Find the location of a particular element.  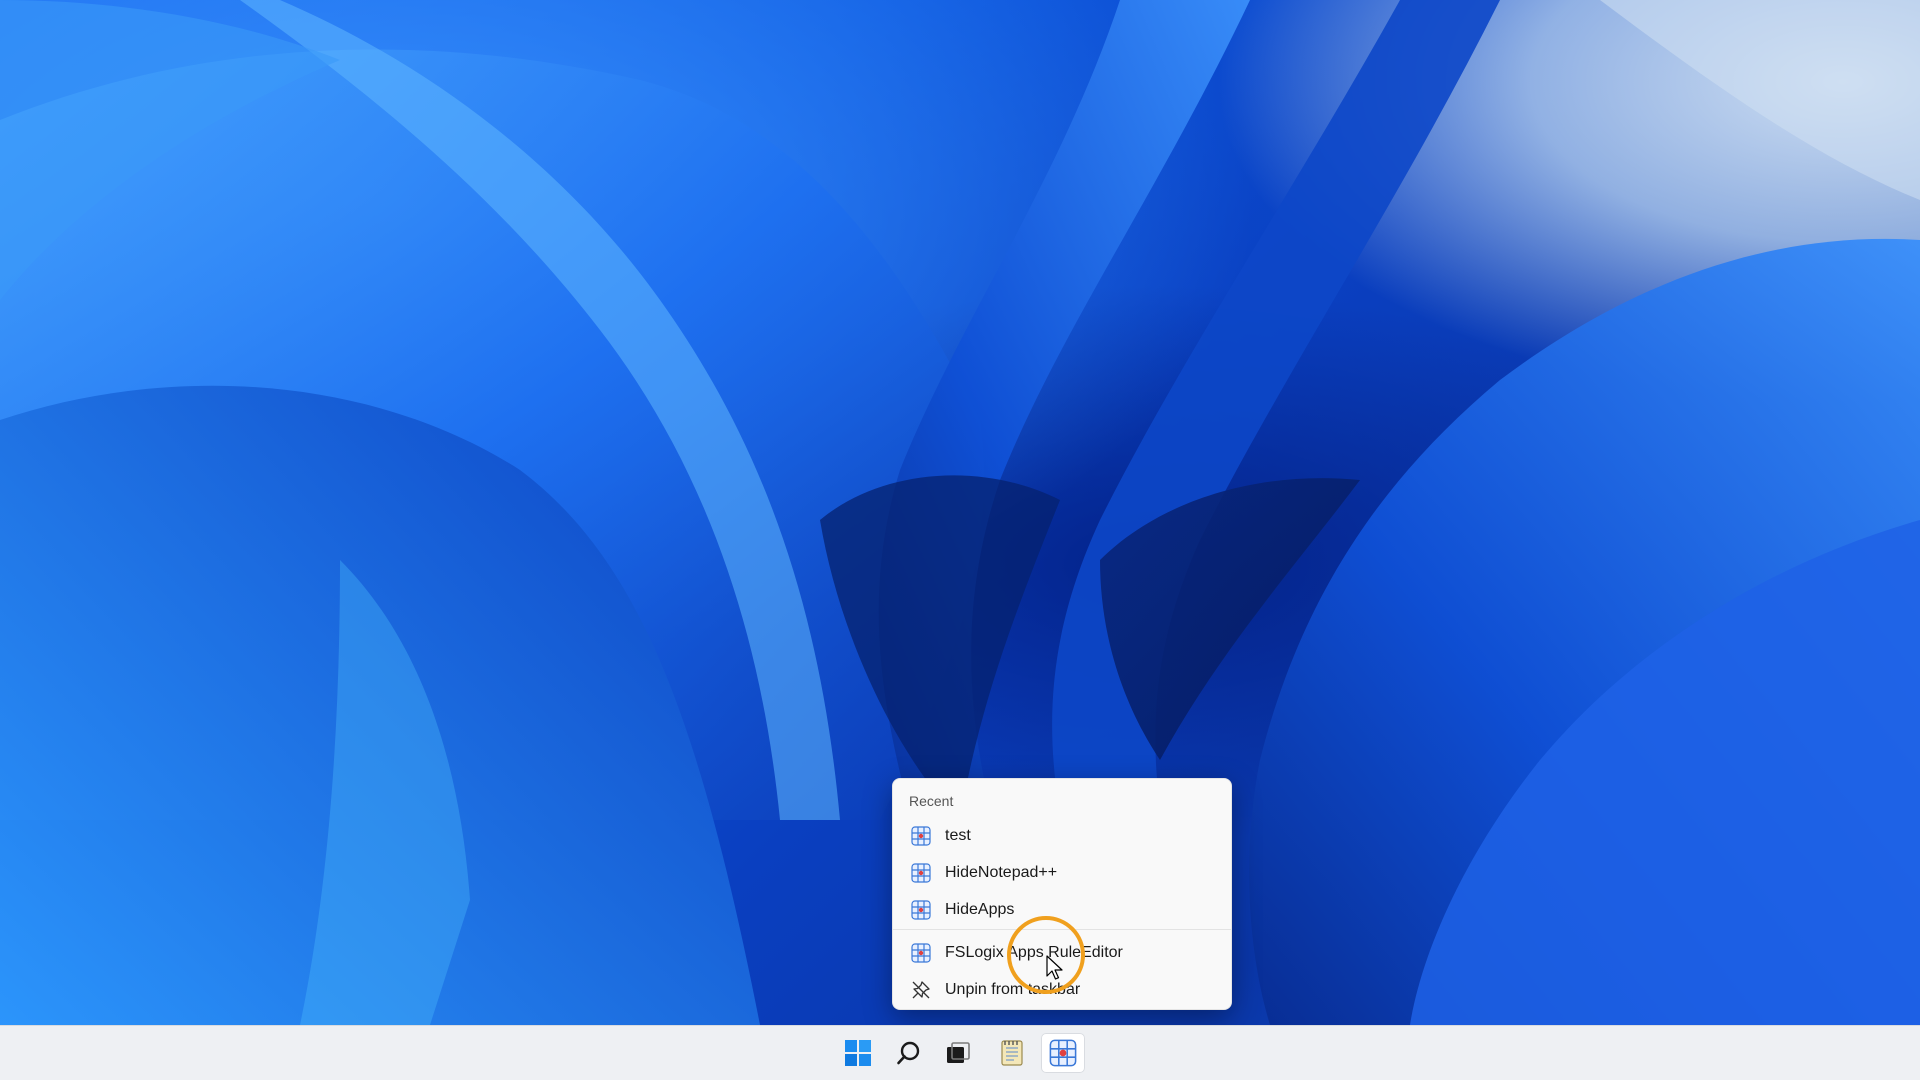

recent-item-label: HideApps is located at coordinates (980, 909).